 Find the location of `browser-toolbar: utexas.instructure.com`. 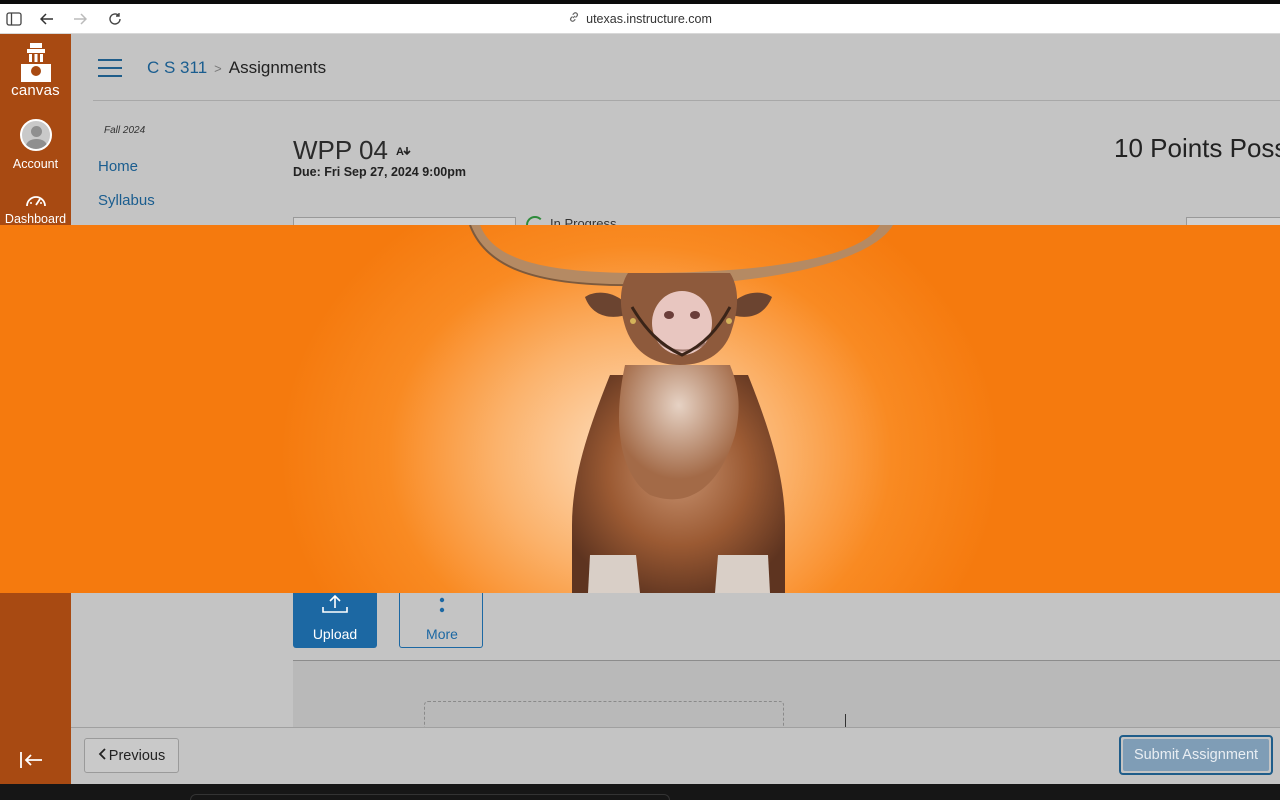

browser-toolbar: utexas.instructure.com is located at coordinates (640, 19).